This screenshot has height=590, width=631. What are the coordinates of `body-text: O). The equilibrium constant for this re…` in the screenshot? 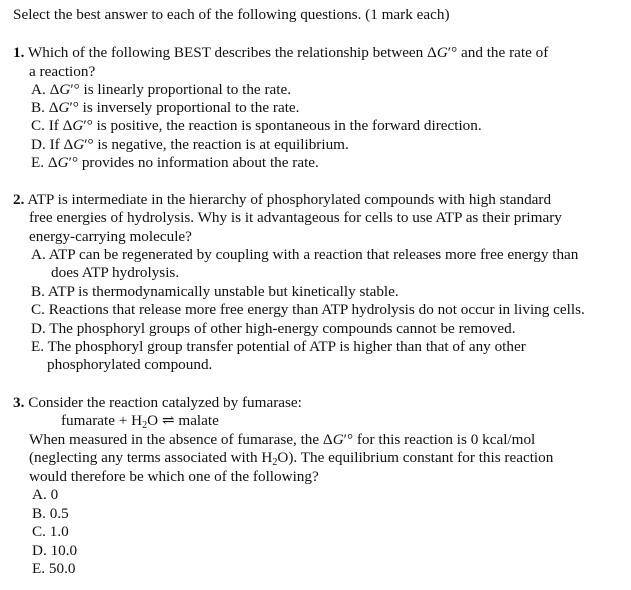 It's located at (415, 457).